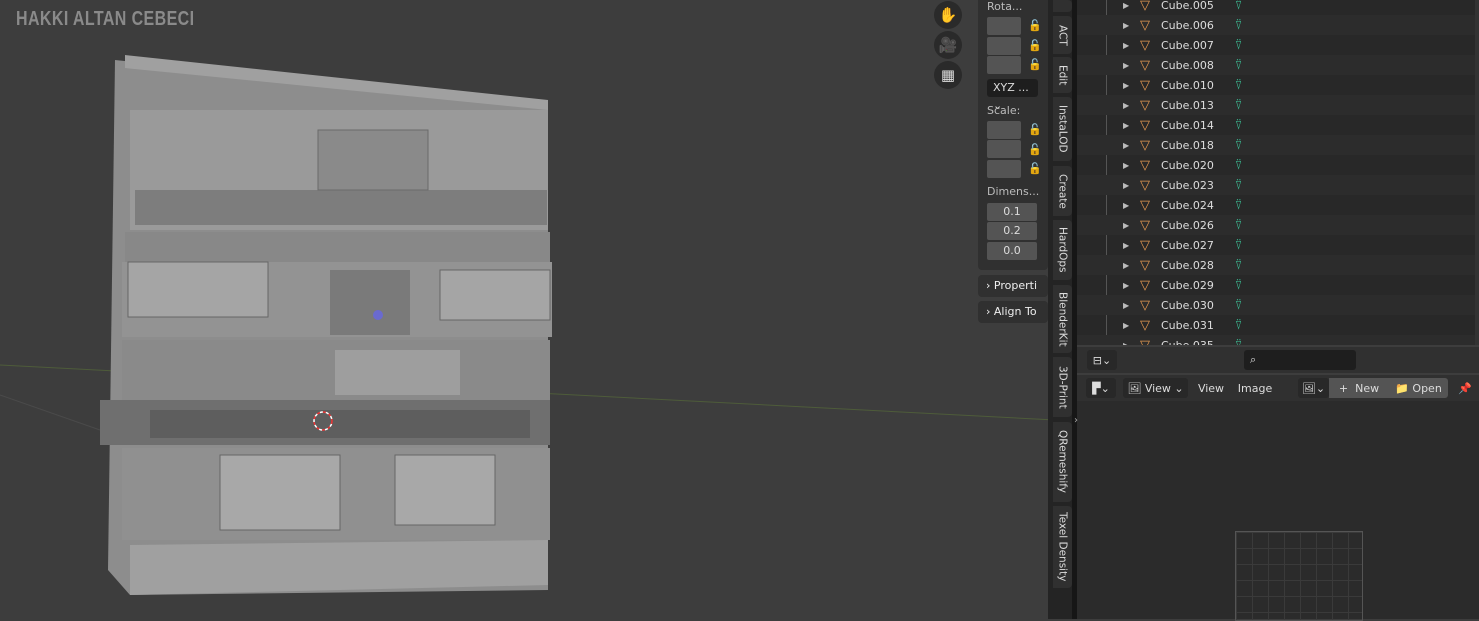  What do you see at coordinates (1013, 286) in the screenshot?
I see `properties-section: › Properti` at bounding box center [1013, 286].